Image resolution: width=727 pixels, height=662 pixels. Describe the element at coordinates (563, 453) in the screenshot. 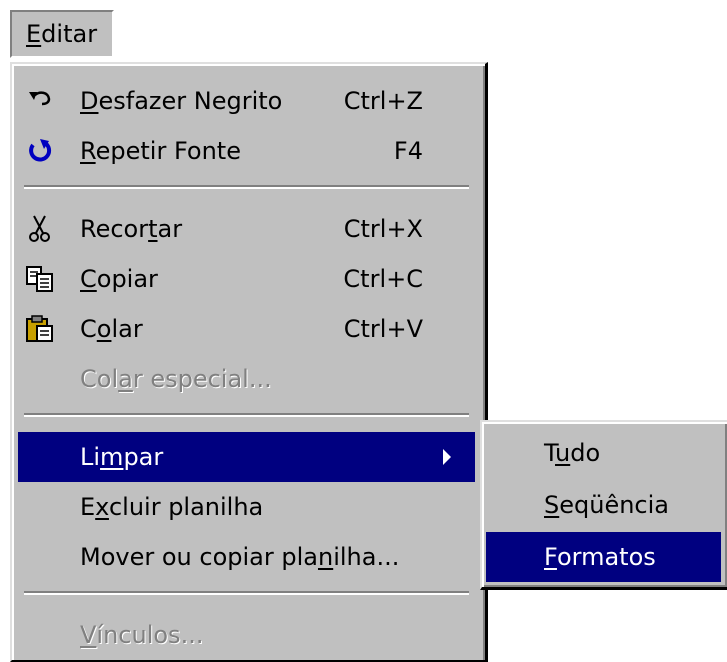

I see `all-mnemonic: u` at that location.